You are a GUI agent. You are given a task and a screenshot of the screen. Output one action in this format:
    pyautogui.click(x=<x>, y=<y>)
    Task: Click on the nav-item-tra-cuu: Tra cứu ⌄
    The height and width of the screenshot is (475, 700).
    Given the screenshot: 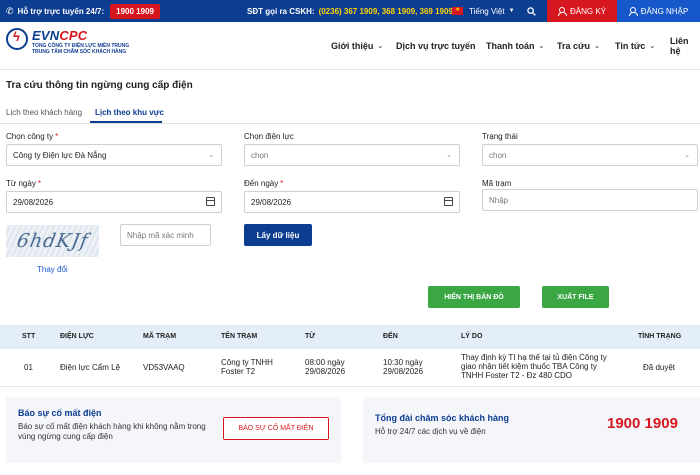 What is the action you would take?
    pyautogui.click(x=578, y=46)
    